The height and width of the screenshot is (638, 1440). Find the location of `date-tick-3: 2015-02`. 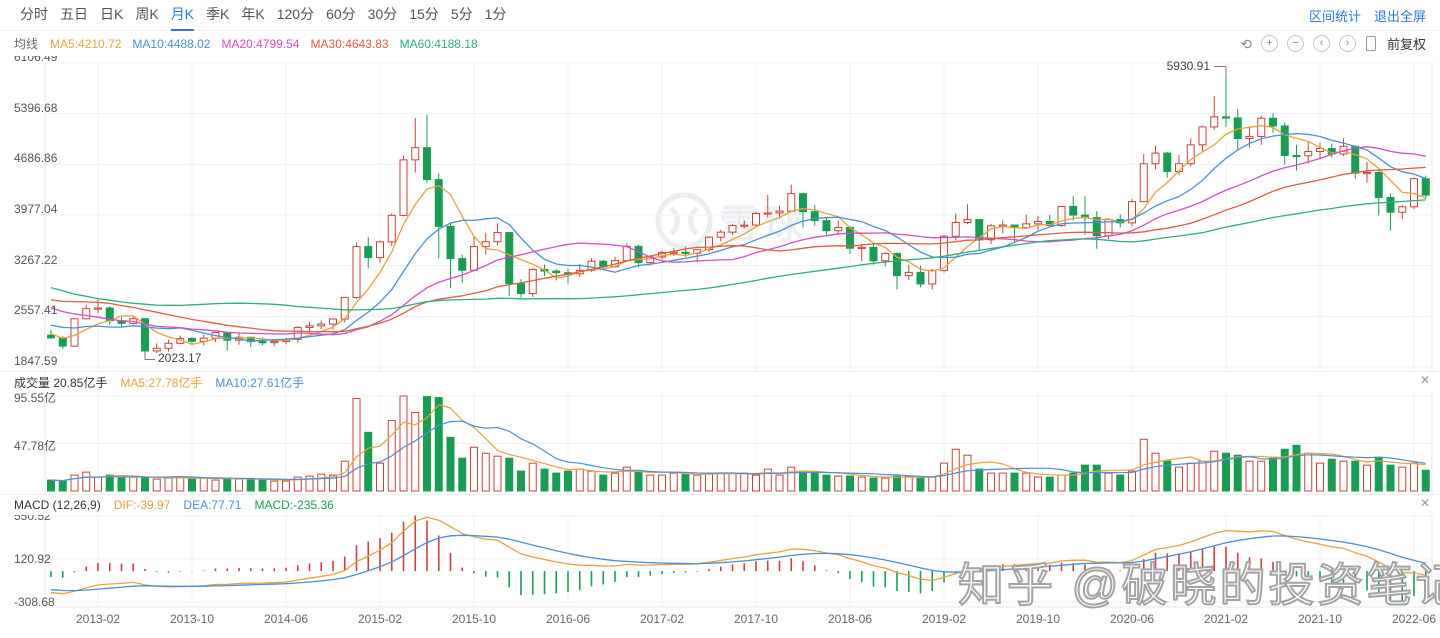

date-tick-3: 2015-02 is located at coordinates (380, 619).